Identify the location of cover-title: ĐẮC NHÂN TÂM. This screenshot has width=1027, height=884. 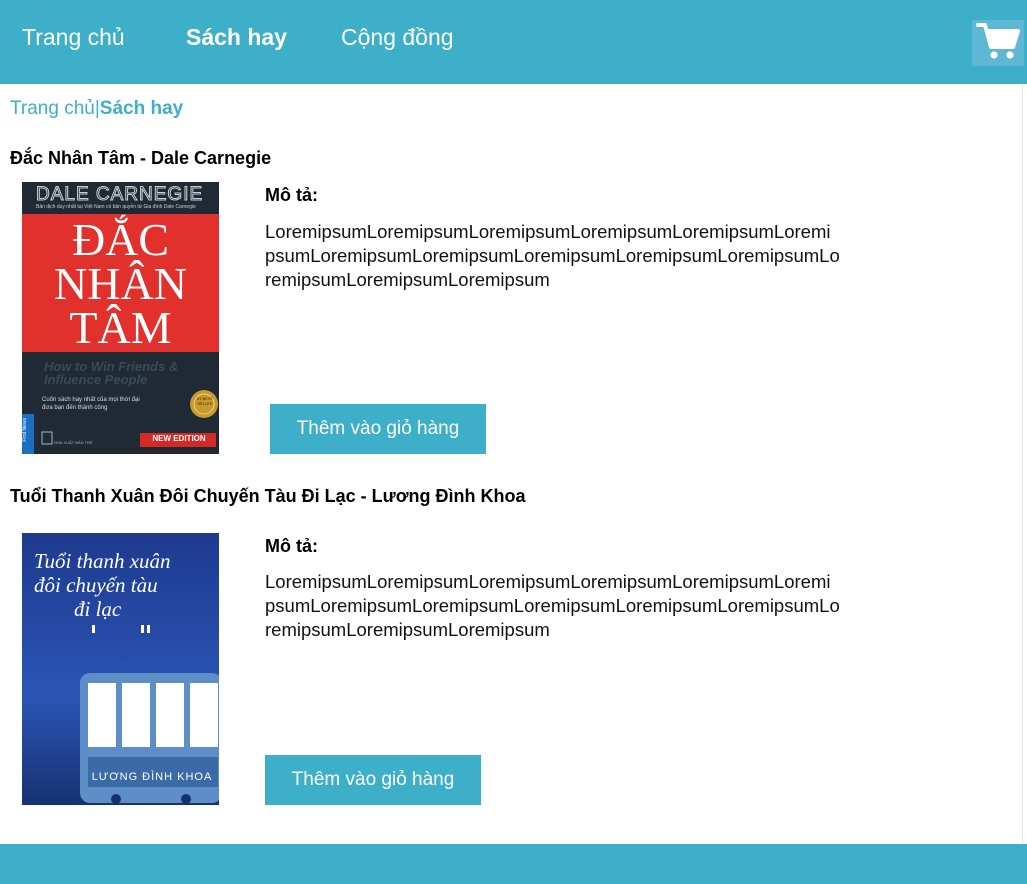
(120, 283).